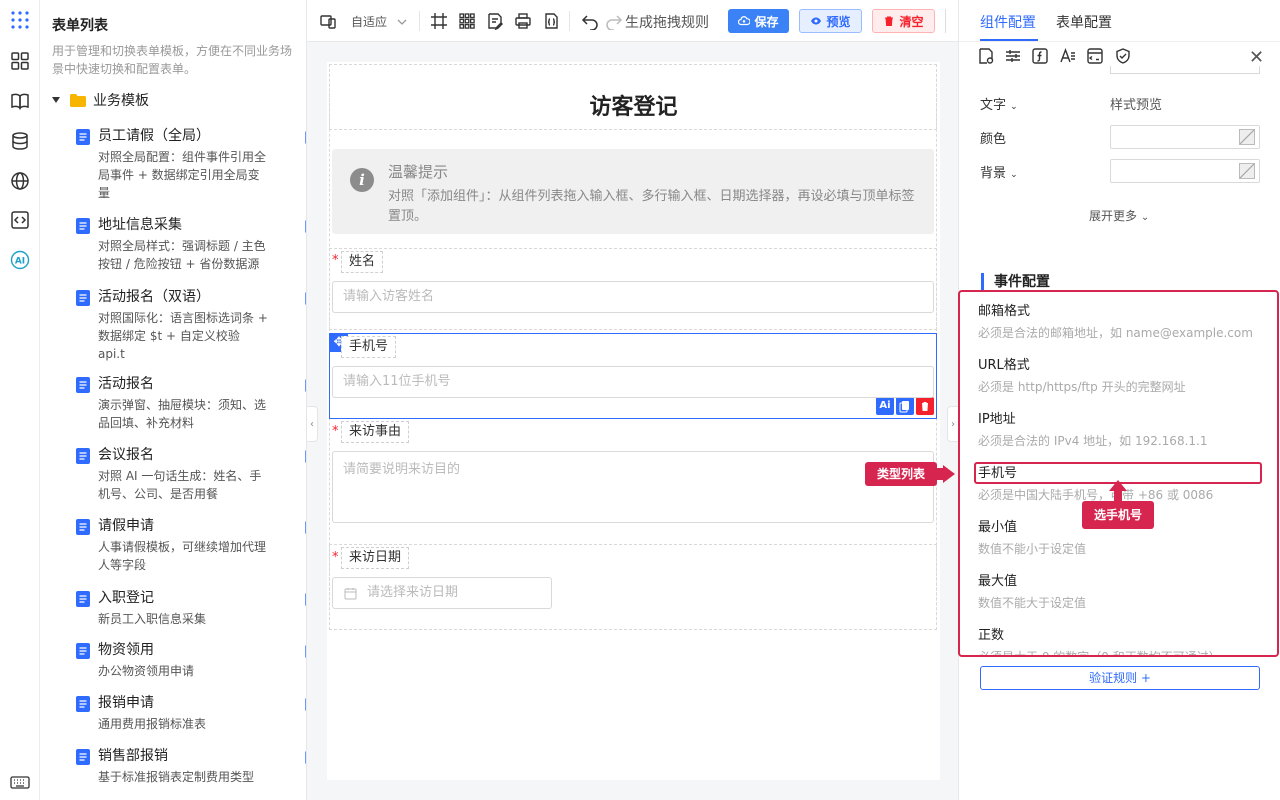 This screenshot has height=800, width=1280. What do you see at coordinates (1008, 22) in the screenshot?
I see `tab-component-config: 组件配置` at bounding box center [1008, 22].